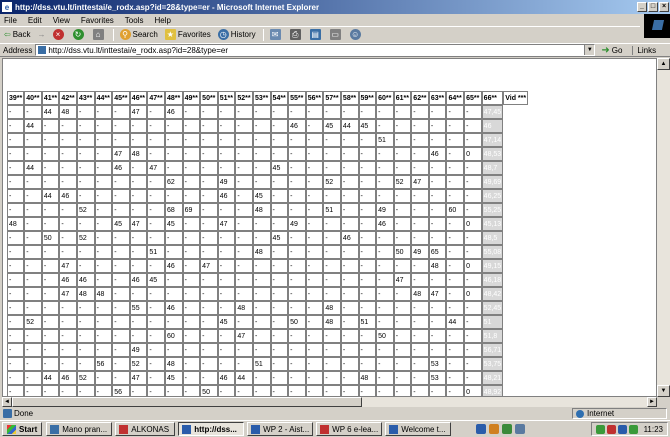  What do you see at coordinates (10, 20) in the screenshot?
I see `menu-file: File` at bounding box center [10, 20].